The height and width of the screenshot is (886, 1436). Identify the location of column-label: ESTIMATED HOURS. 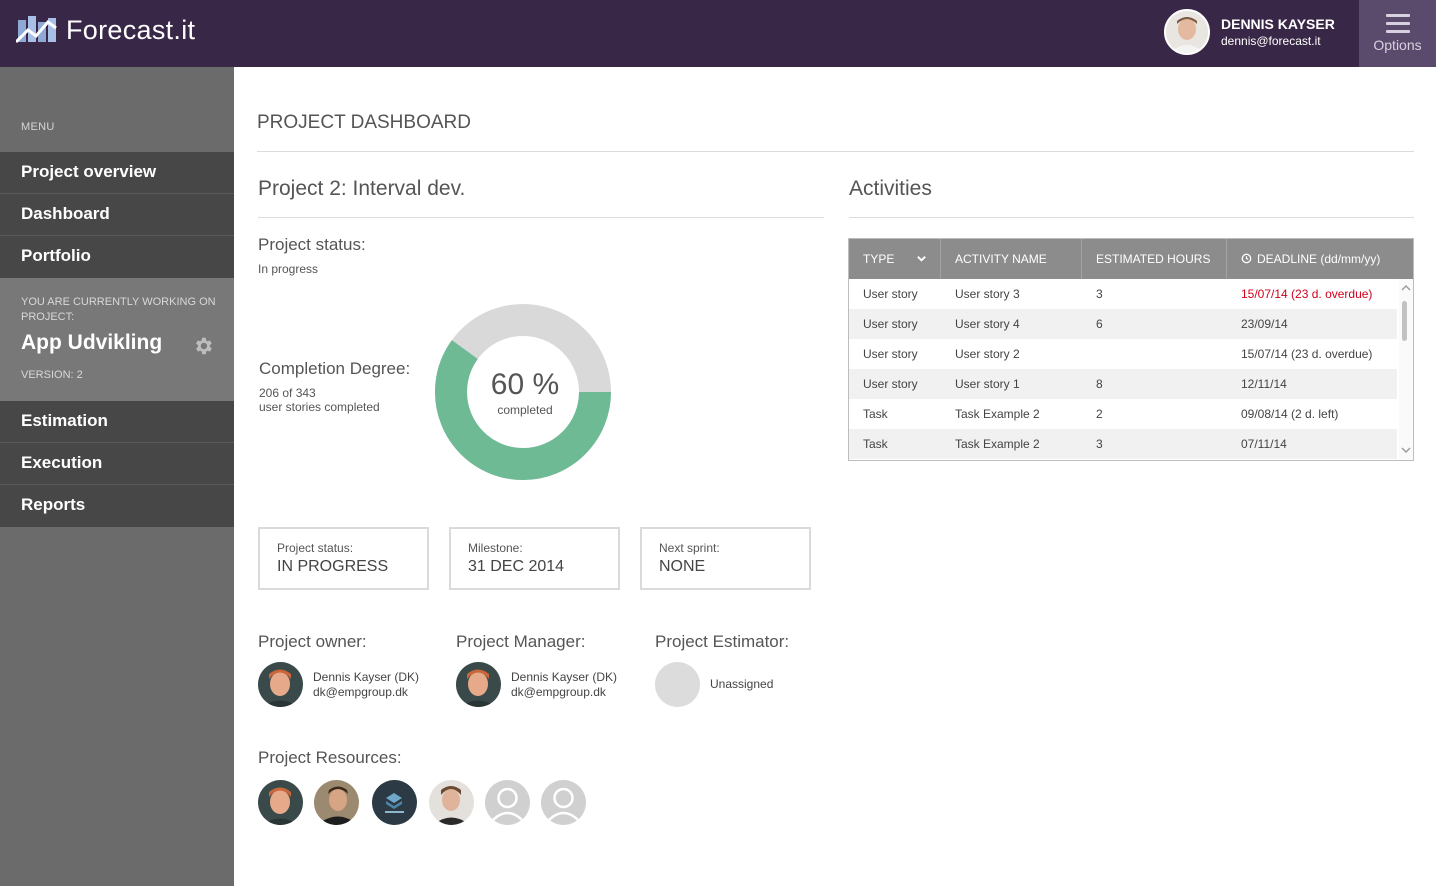
(1153, 259).